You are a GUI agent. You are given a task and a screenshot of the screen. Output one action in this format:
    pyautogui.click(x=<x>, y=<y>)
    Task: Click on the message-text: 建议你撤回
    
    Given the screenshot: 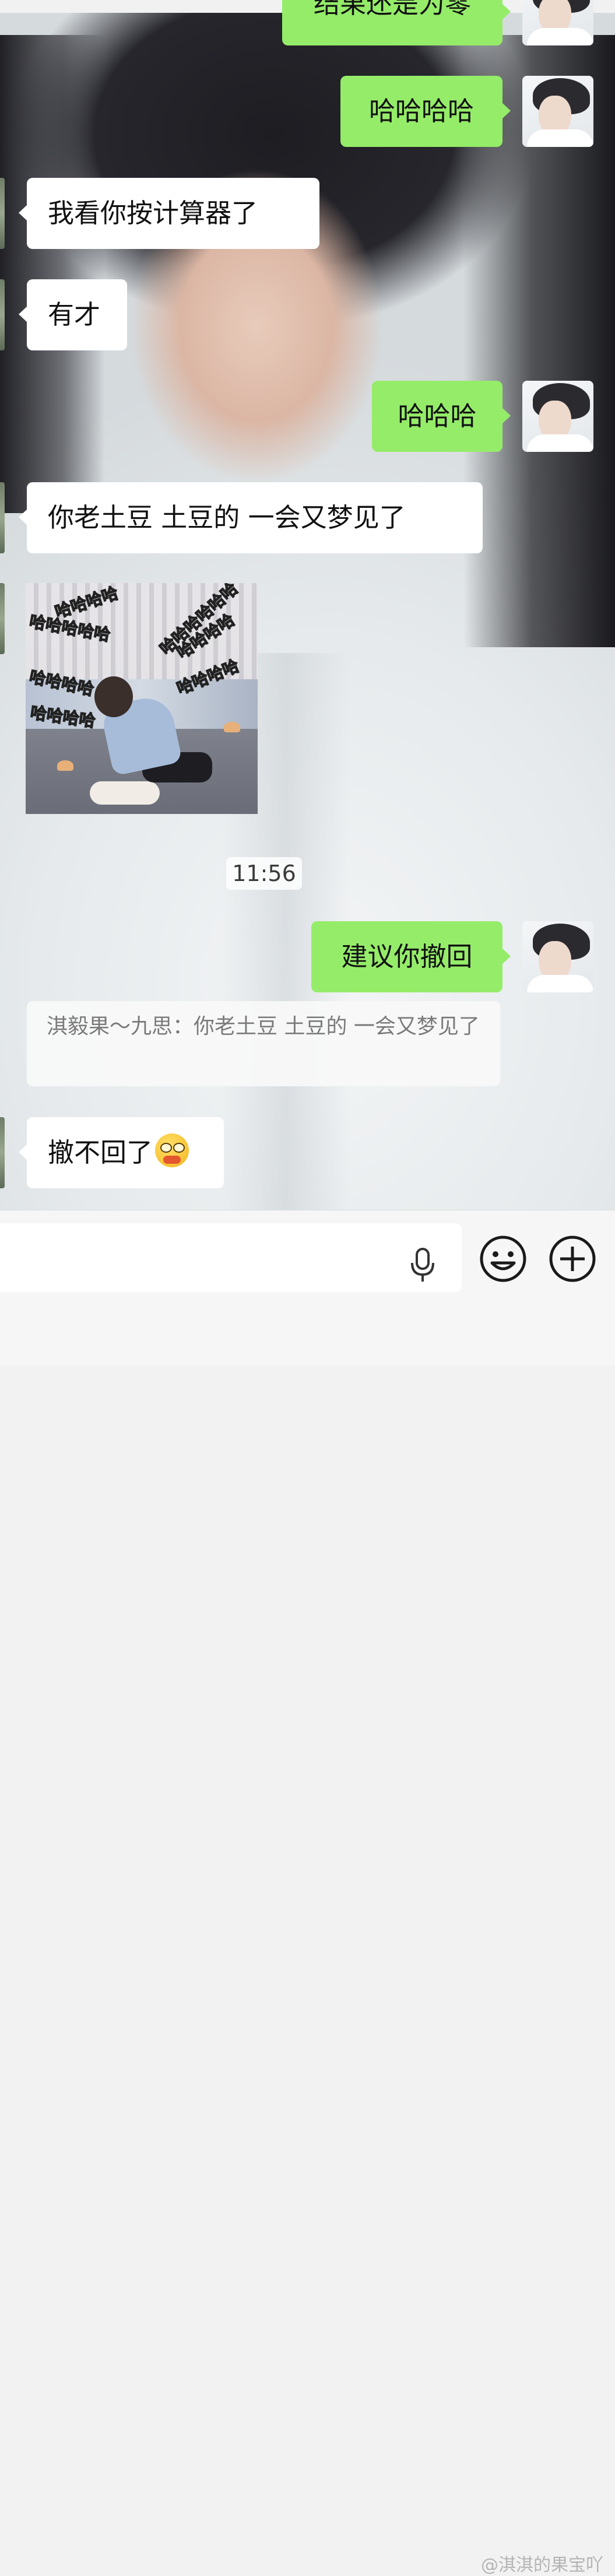 What is the action you would take?
    pyautogui.click(x=407, y=956)
    